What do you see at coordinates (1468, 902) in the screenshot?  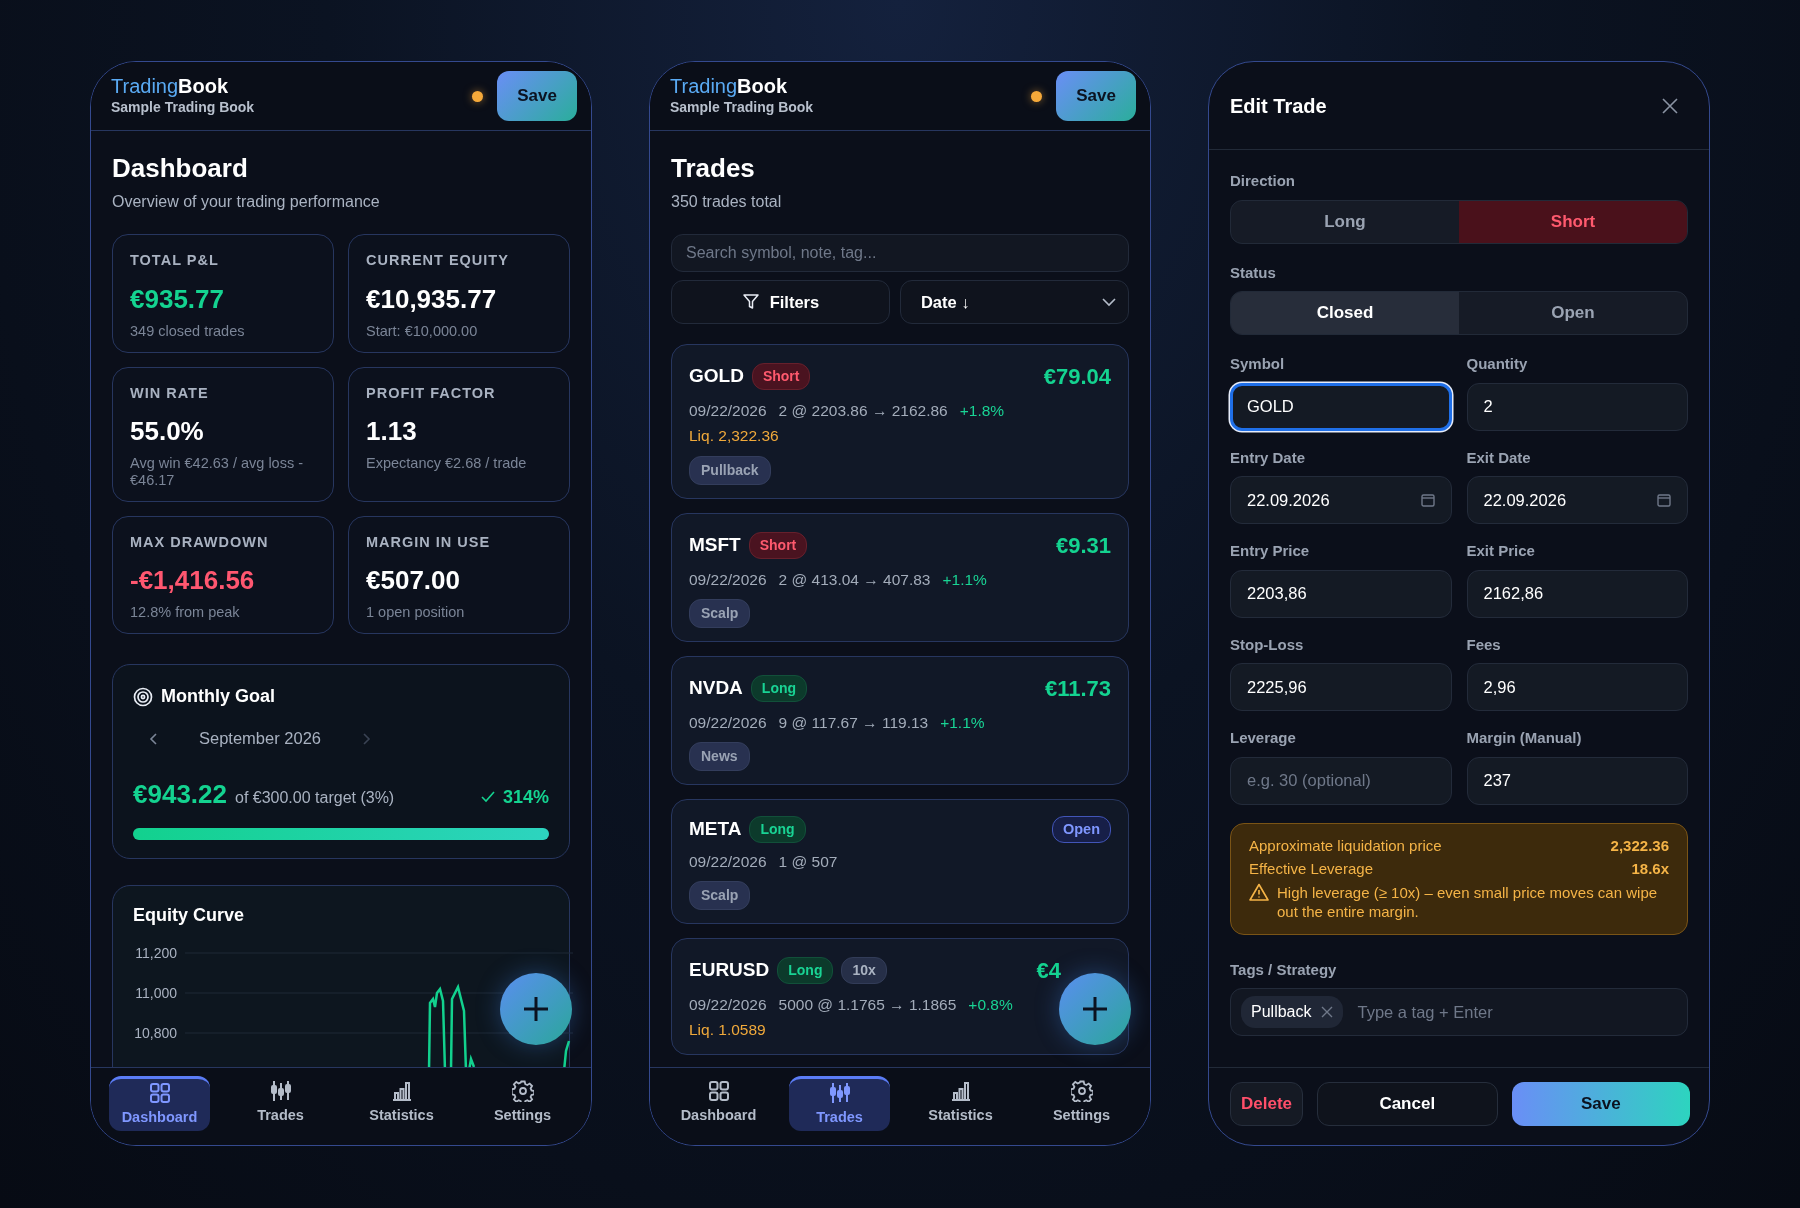 I see `warning-message: High leverage (≥ 10x) – even small price moves can wipe out the entire margin.` at bounding box center [1468, 902].